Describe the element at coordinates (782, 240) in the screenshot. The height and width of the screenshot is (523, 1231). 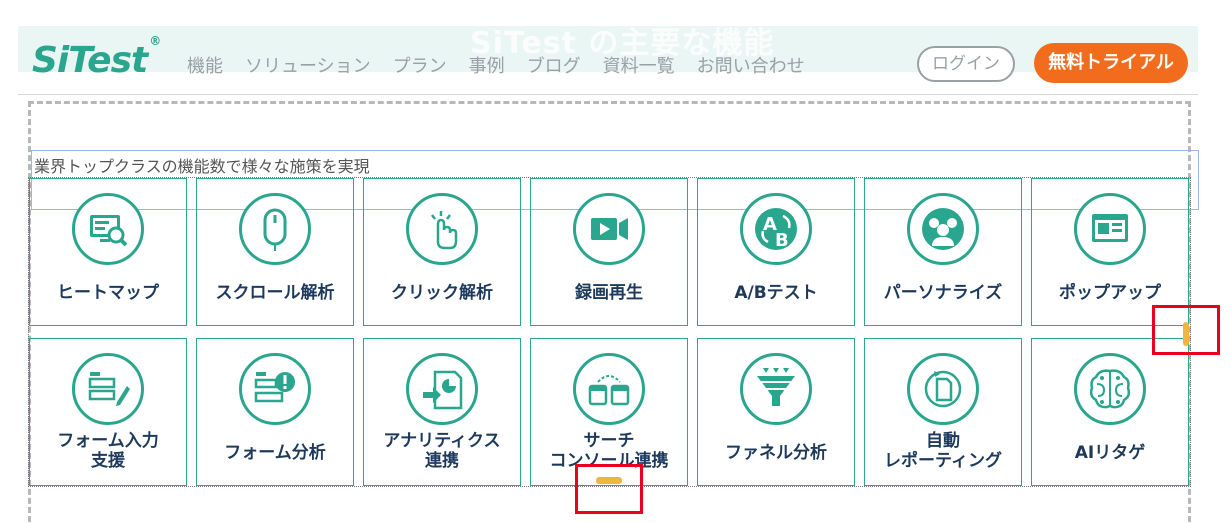
I see `svg-text: B` at that location.